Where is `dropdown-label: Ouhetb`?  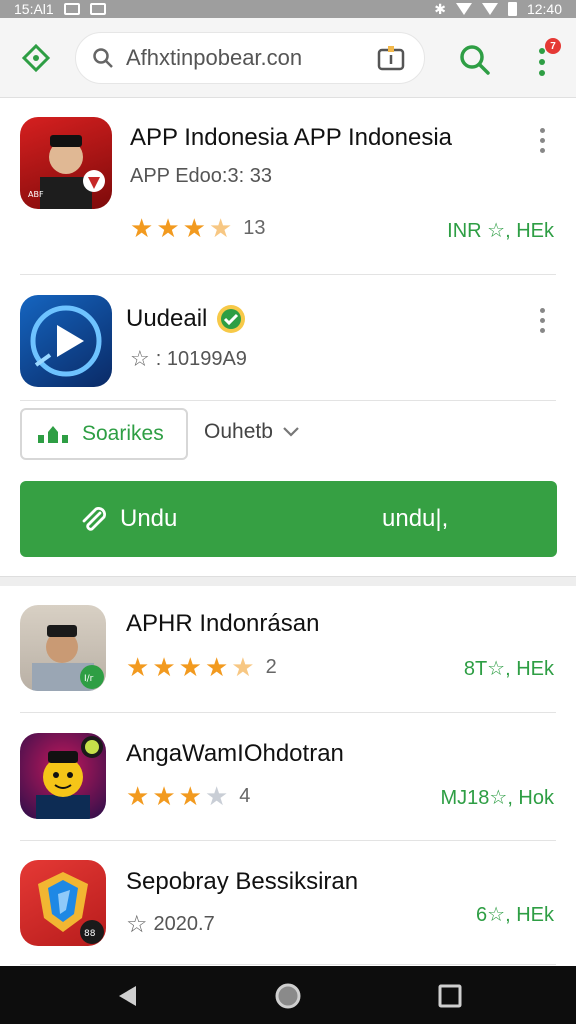
dropdown-label: Ouhetb is located at coordinates (238, 431).